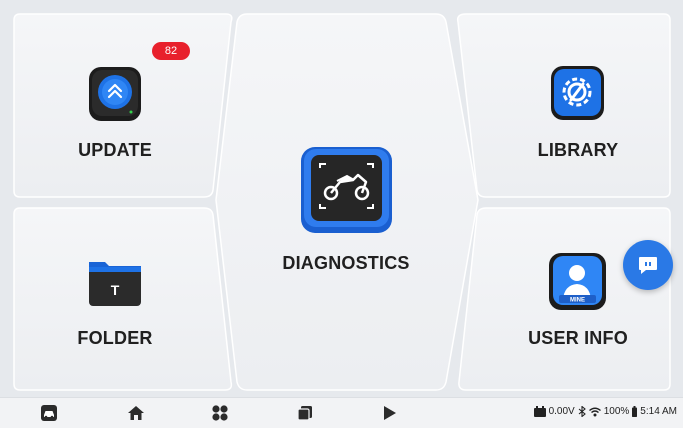 This screenshot has width=683, height=428. I want to click on update-count-badge: 82, so click(171, 51).